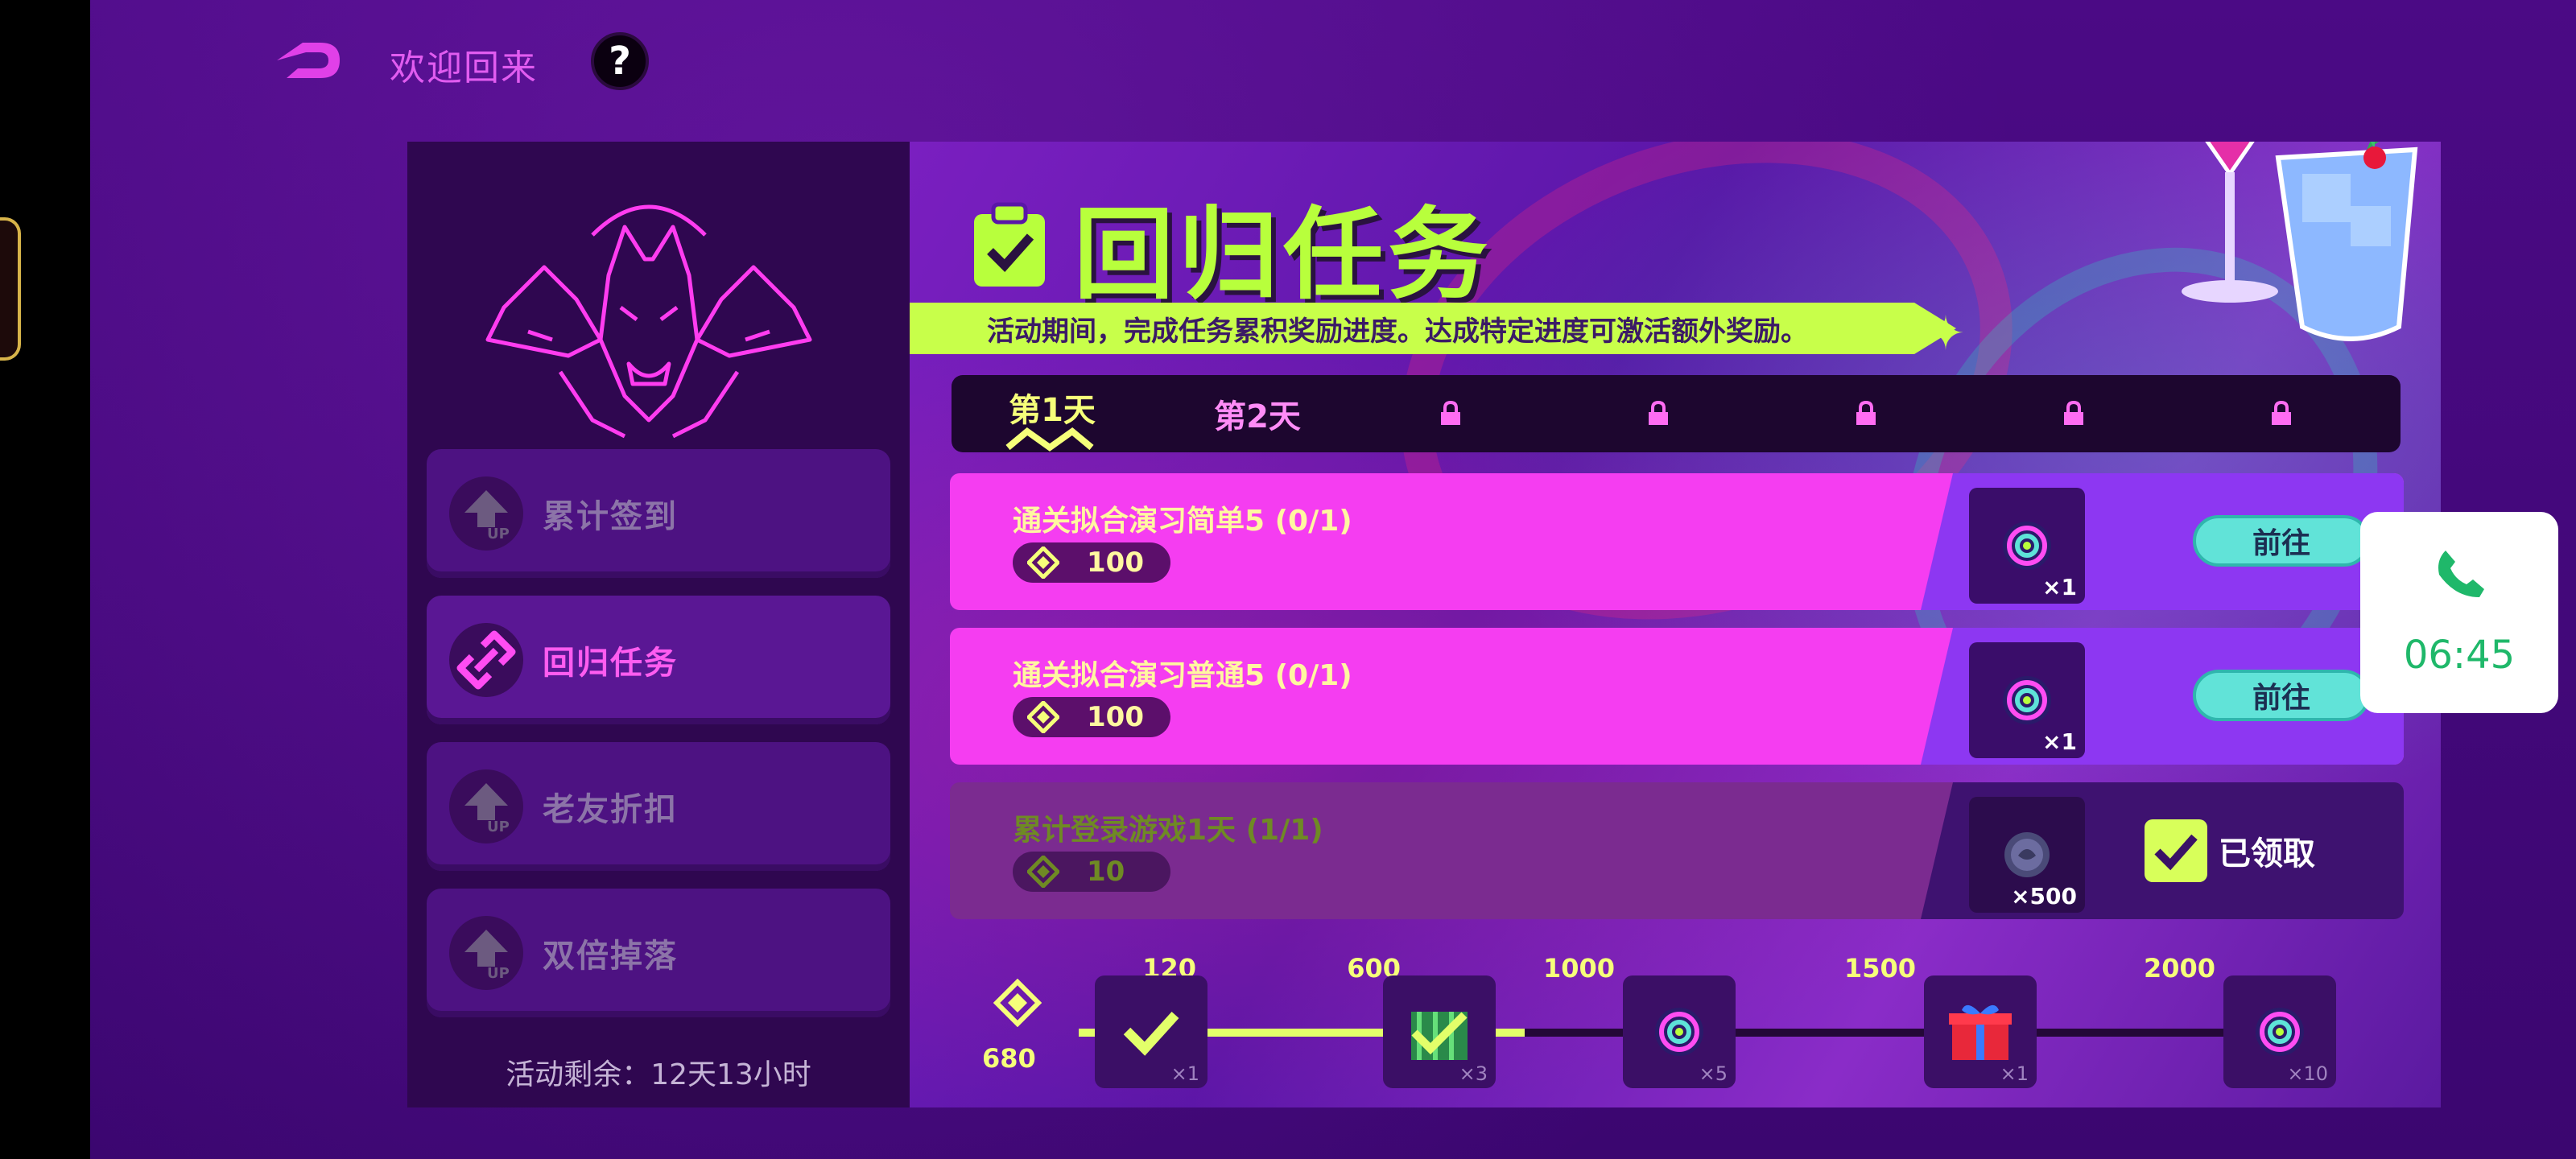 The width and height of the screenshot is (2576, 1159). Describe the element at coordinates (1052, 410) in the screenshot. I see `tab-label: 第1天` at that location.